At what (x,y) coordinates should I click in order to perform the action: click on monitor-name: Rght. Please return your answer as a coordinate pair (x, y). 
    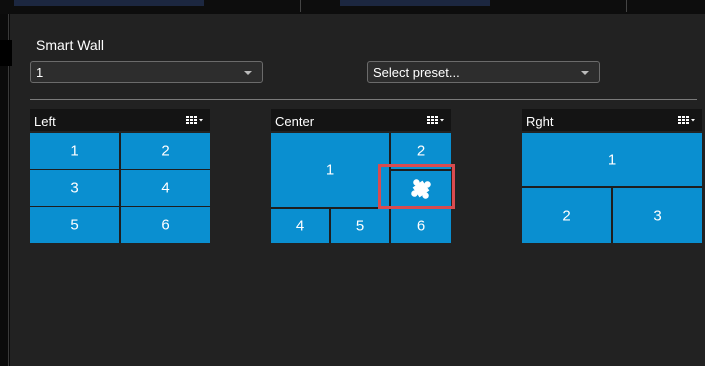
    Looking at the image, I should click on (540, 121).